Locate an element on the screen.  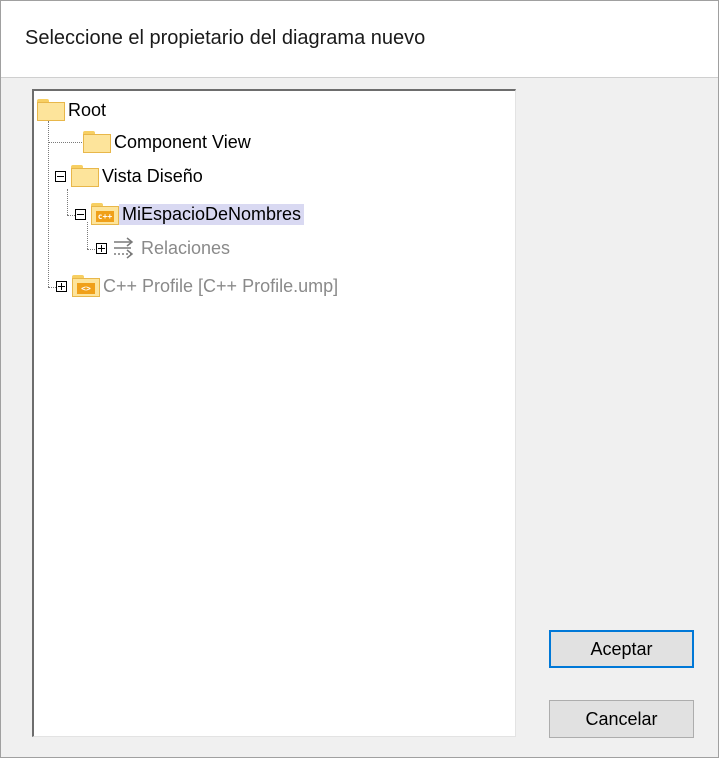
tree-node-component-view: Component View is located at coordinates (168, 142).